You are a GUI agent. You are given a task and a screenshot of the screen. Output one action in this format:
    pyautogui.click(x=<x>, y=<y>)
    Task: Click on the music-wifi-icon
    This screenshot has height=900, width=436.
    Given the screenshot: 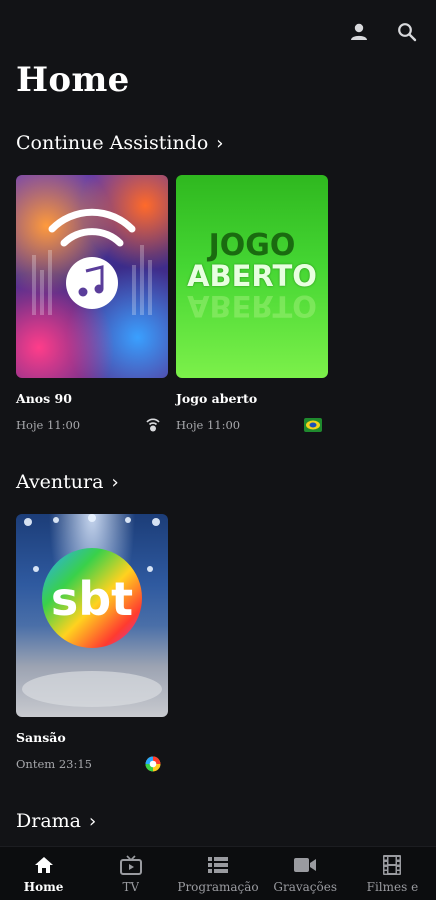 What is the action you would take?
    pyautogui.click(x=92, y=261)
    